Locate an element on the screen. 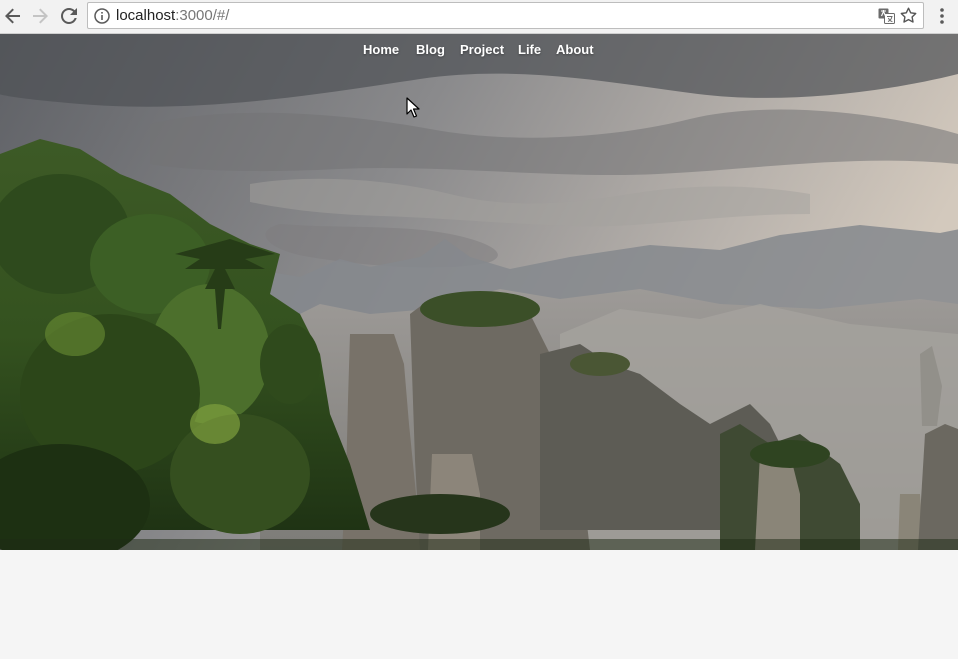 This screenshot has height=659, width=958. nav-blog: Blog is located at coordinates (430, 50).